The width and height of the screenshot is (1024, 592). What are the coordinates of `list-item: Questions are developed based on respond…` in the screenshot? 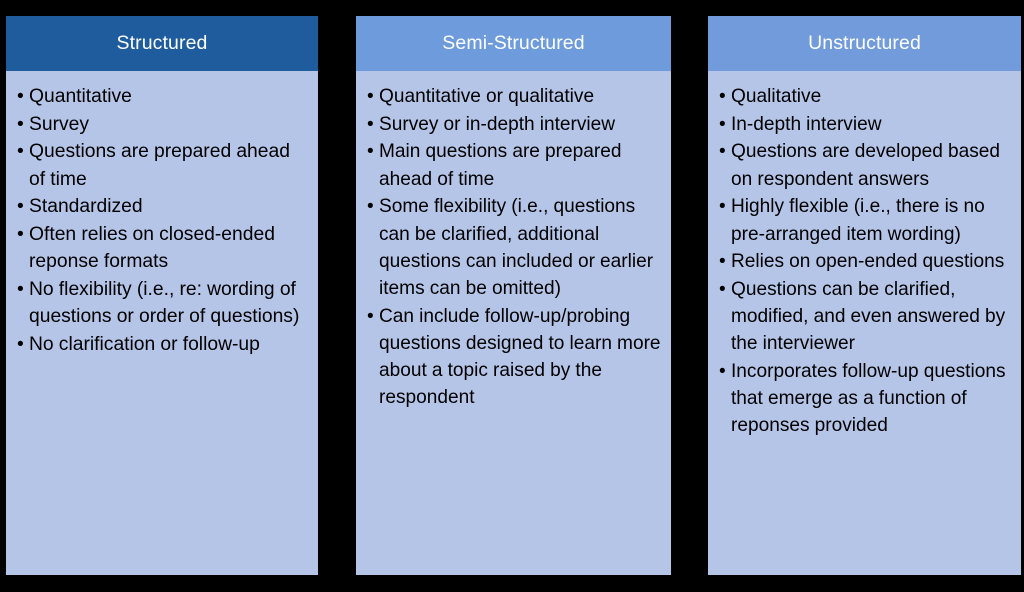 It's located at (865, 165).